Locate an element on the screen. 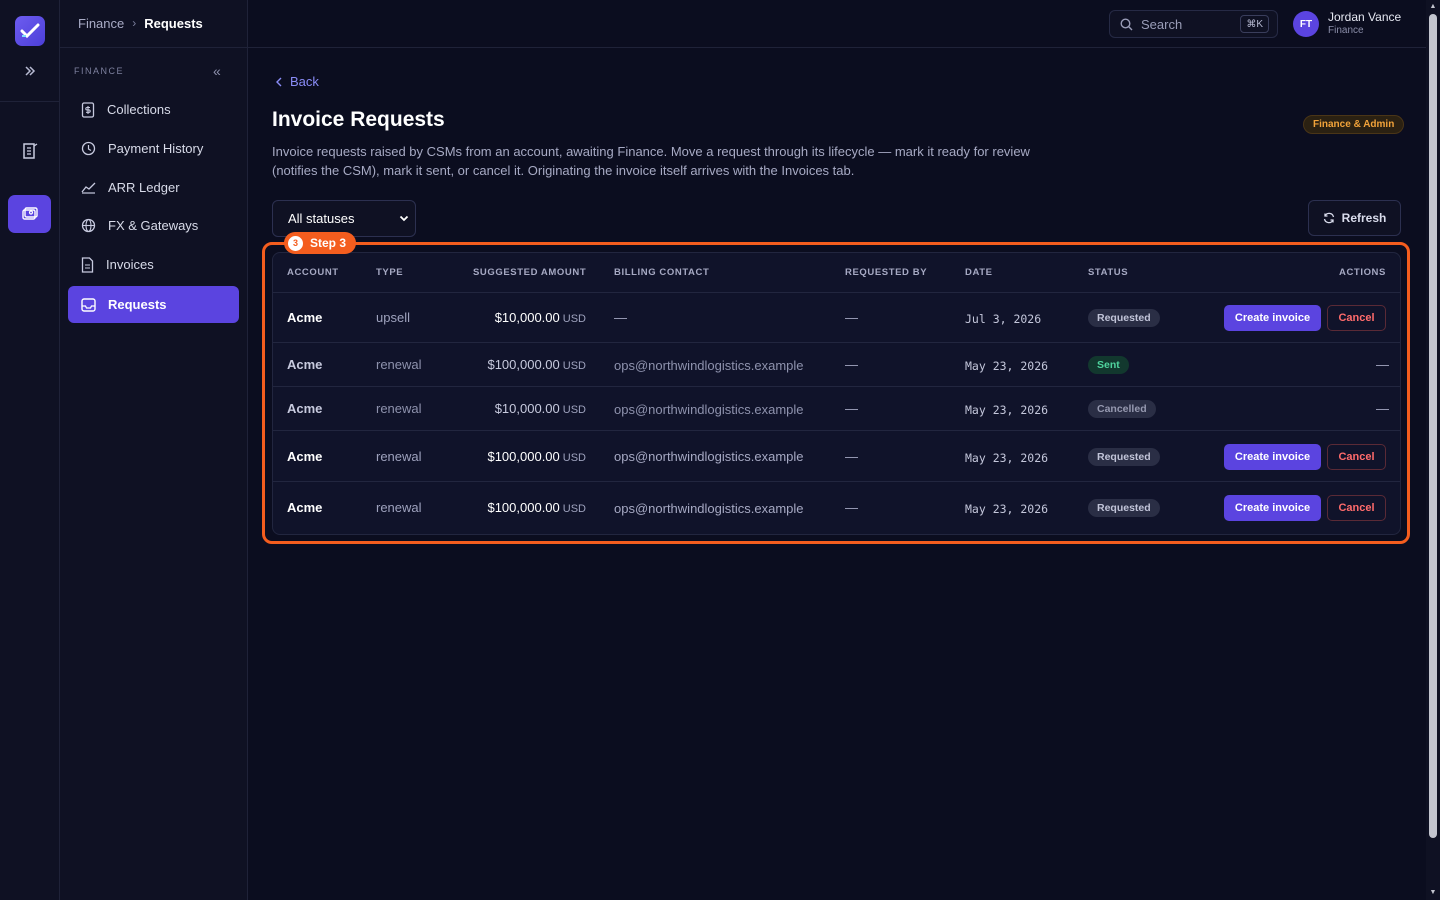 The width and height of the screenshot is (1440, 900). scroll-up-icon: ▲ is located at coordinates (1433, 7).